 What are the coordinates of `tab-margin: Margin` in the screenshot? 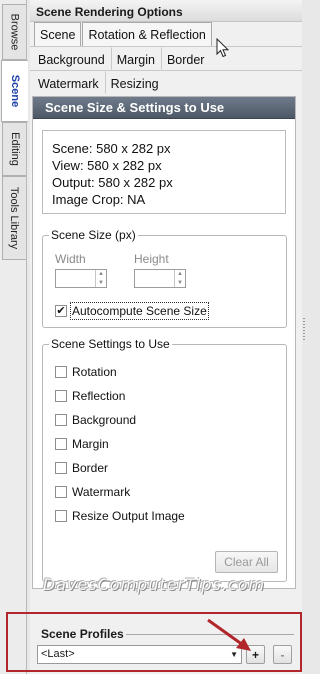 It's located at (135, 58).